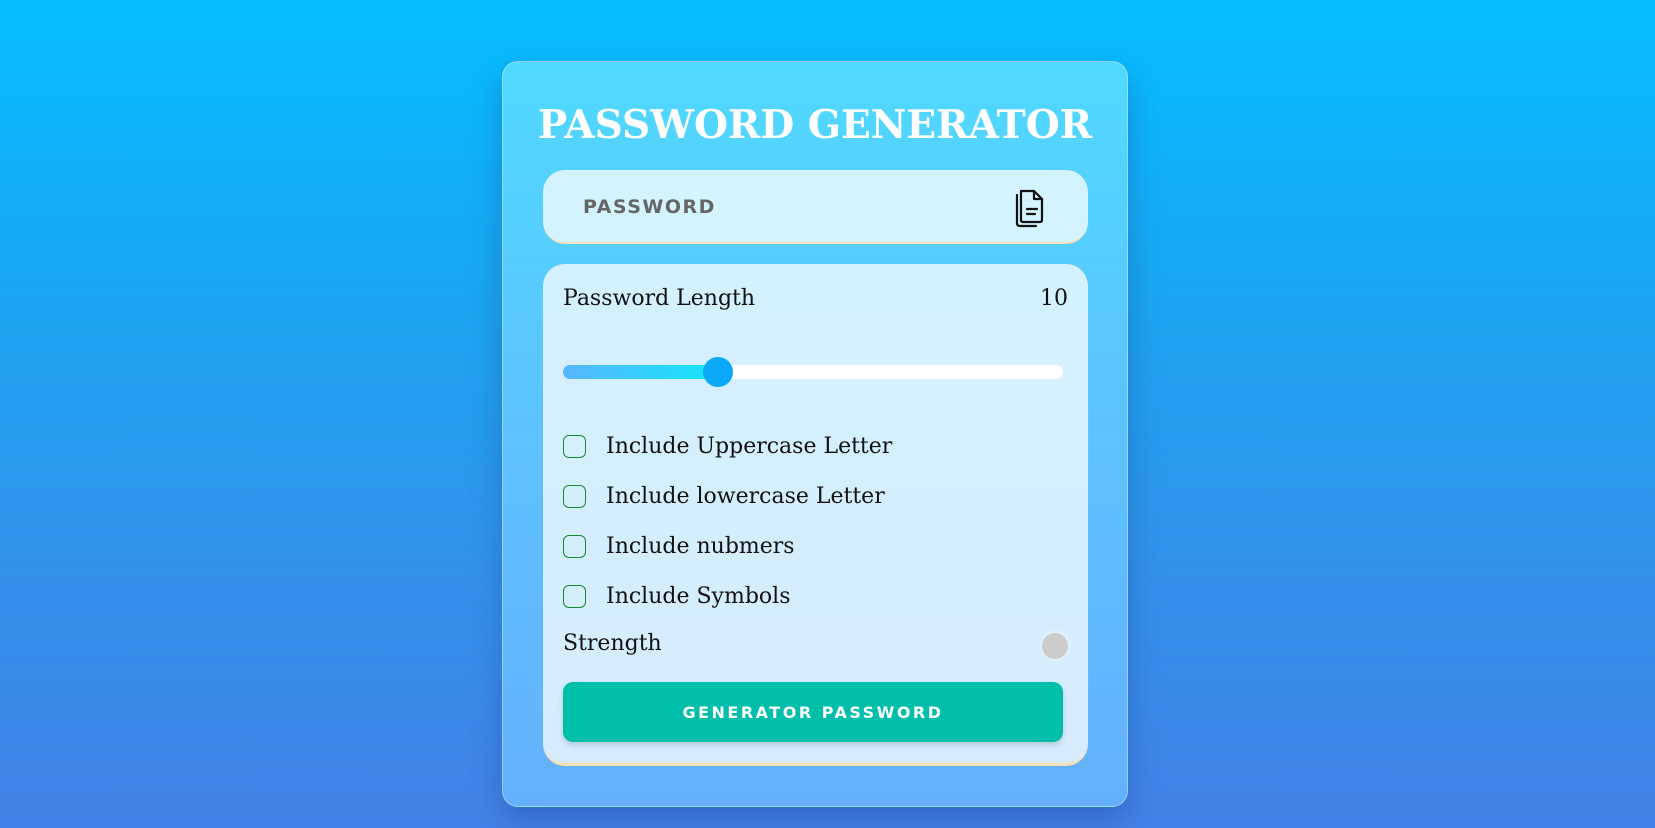 The height and width of the screenshot is (828, 1655). I want to click on option-lowercase: Include lowercase Letter, so click(724, 496).